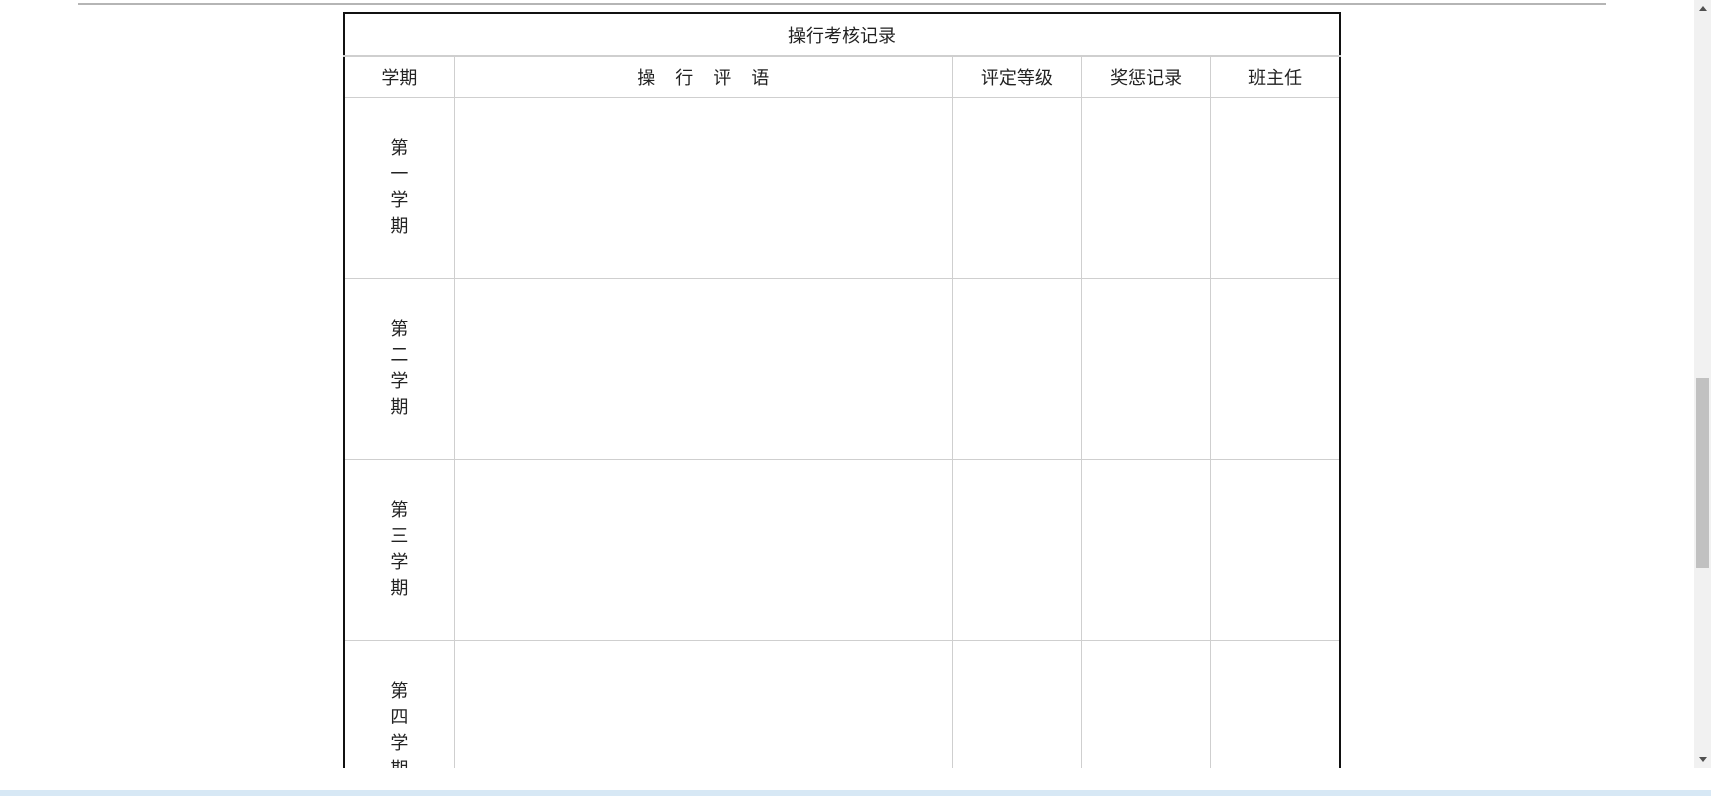 This screenshot has height=796, width=1711. I want to click on term-cell: 第三学期, so click(399, 550).